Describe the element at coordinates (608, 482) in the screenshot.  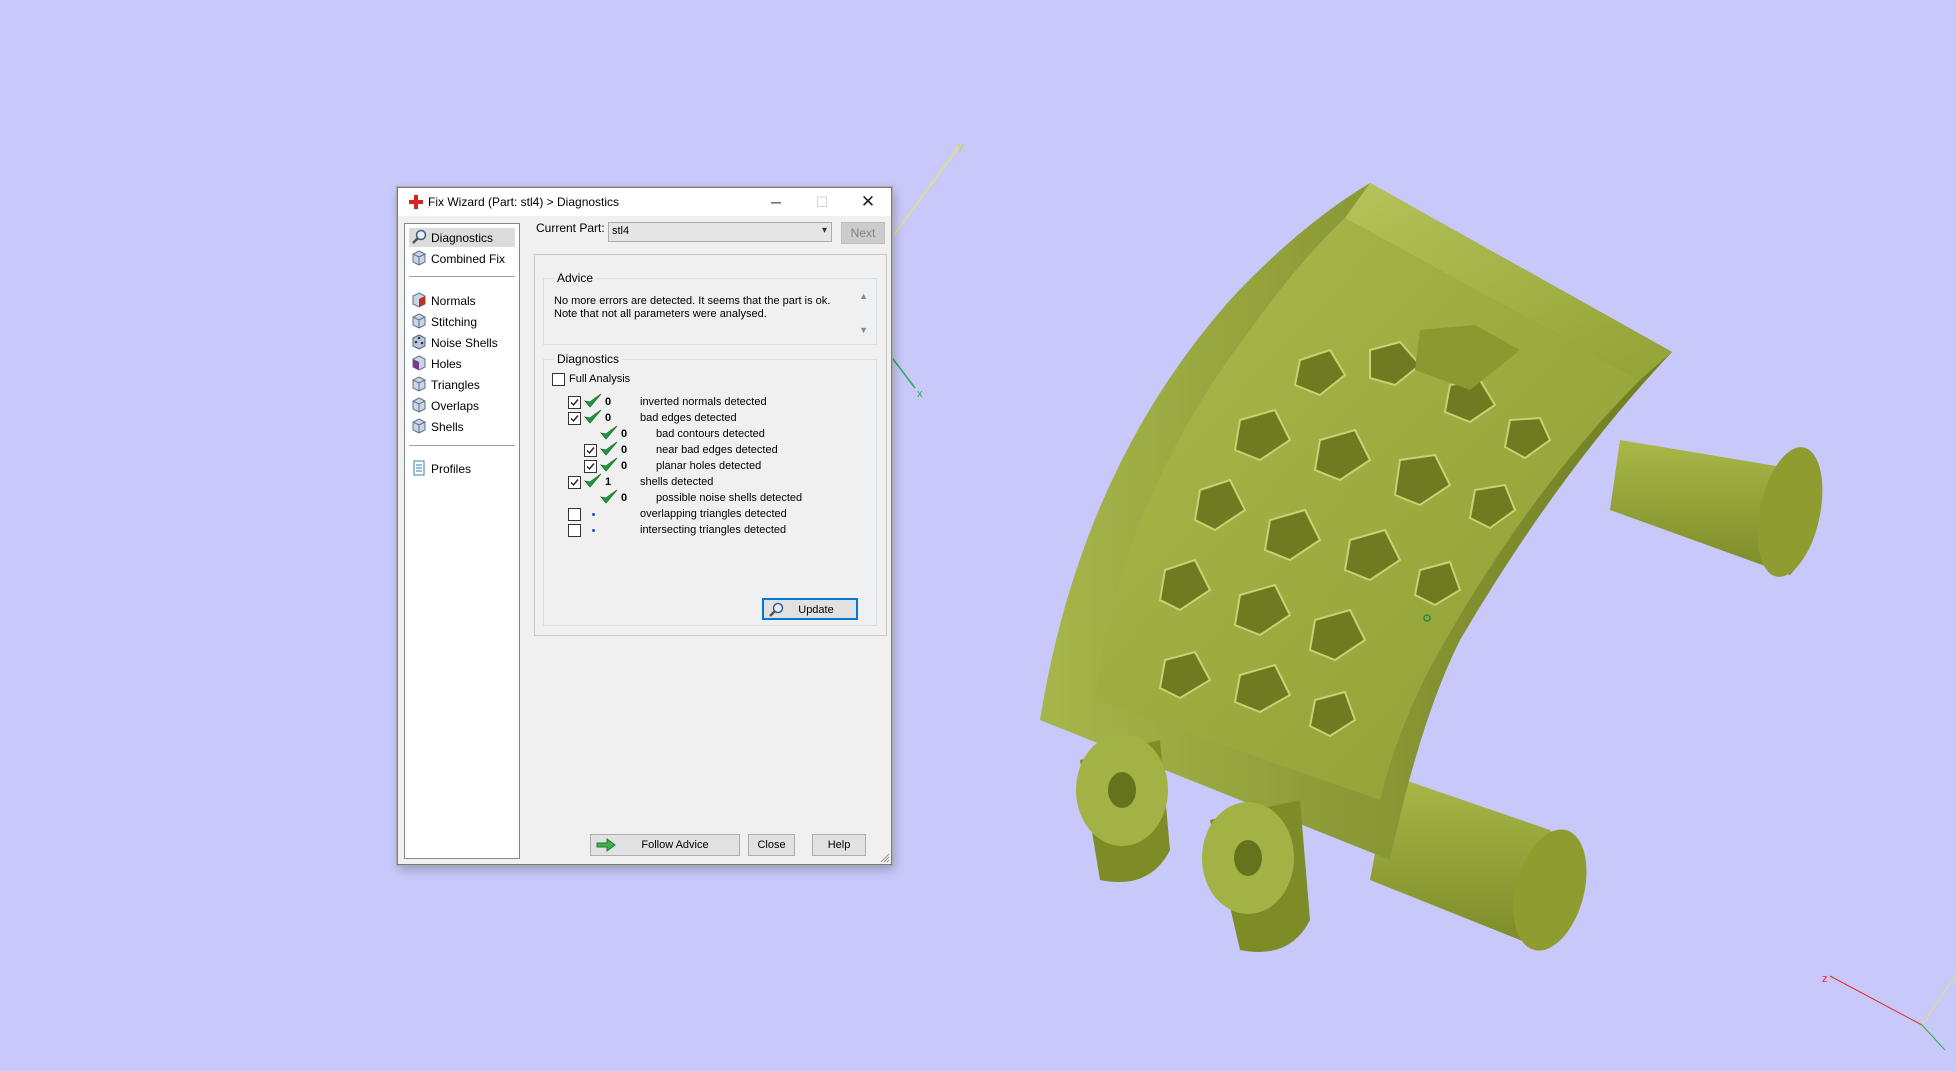
I see `diagnostic-count: 1` at that location.